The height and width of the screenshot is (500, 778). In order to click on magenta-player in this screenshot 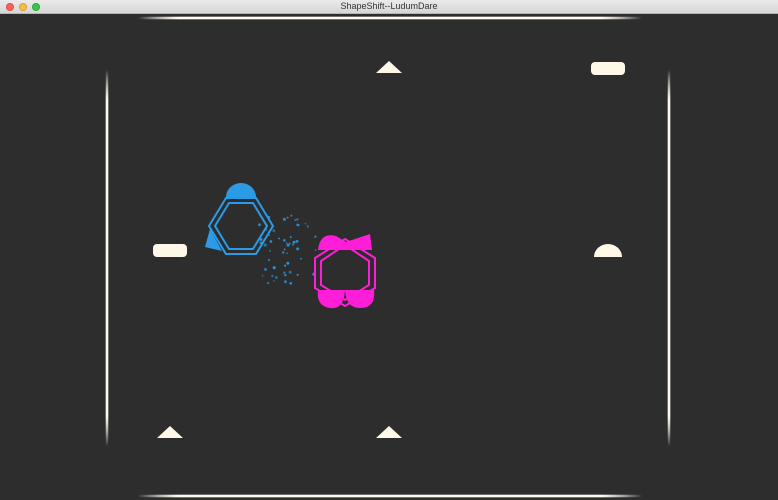, I will do `click(345, 271)`.